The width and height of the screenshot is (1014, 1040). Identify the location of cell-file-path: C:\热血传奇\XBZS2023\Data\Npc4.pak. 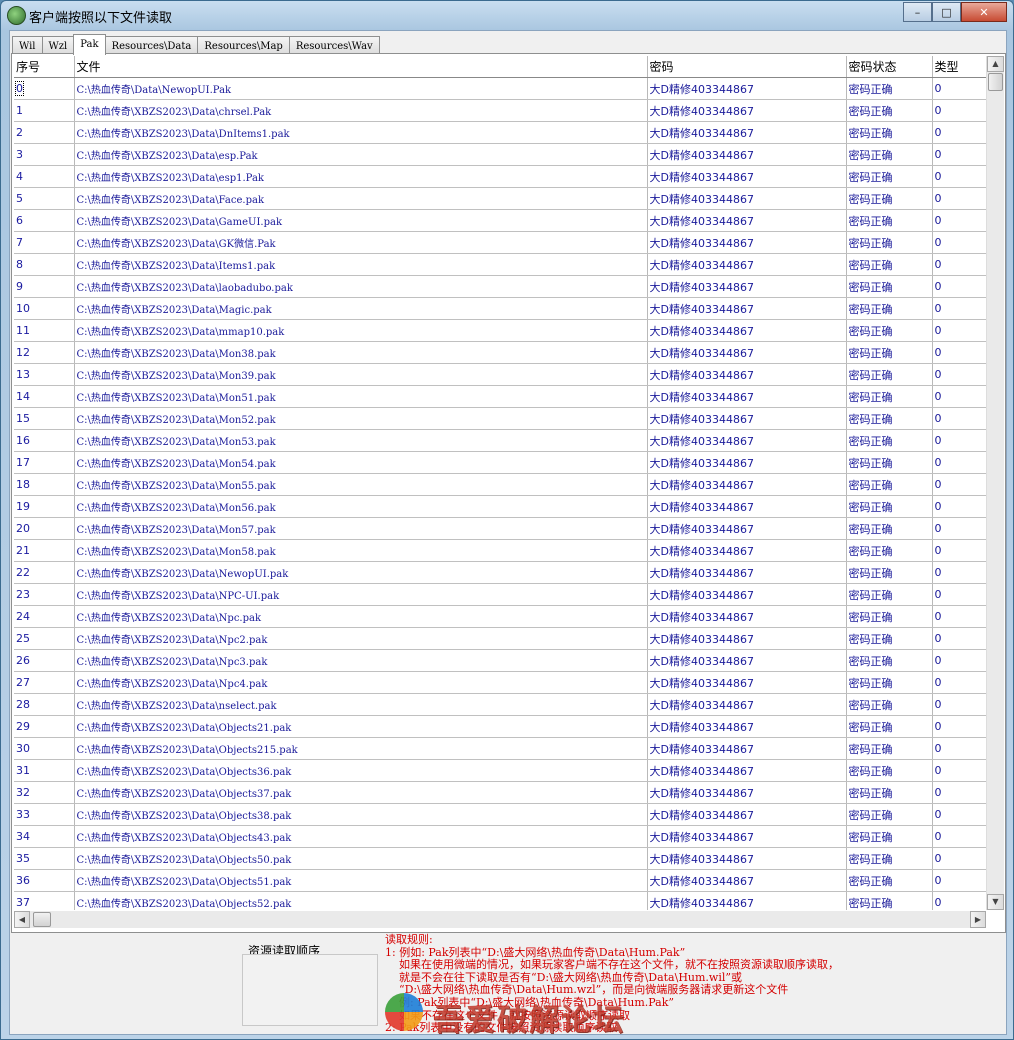
(361, 682).